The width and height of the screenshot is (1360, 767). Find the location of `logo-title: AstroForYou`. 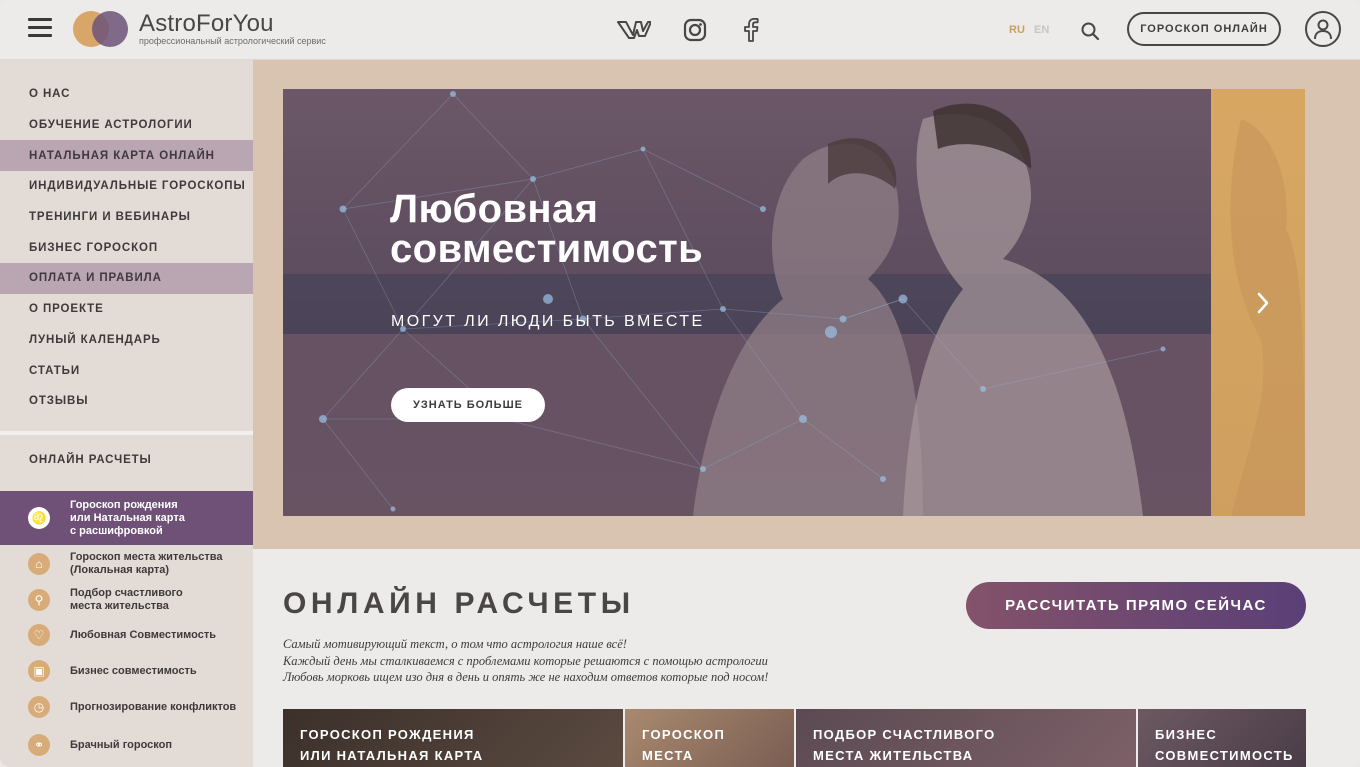

logo-title: AstroForYou is located at coordinates (206, 24).